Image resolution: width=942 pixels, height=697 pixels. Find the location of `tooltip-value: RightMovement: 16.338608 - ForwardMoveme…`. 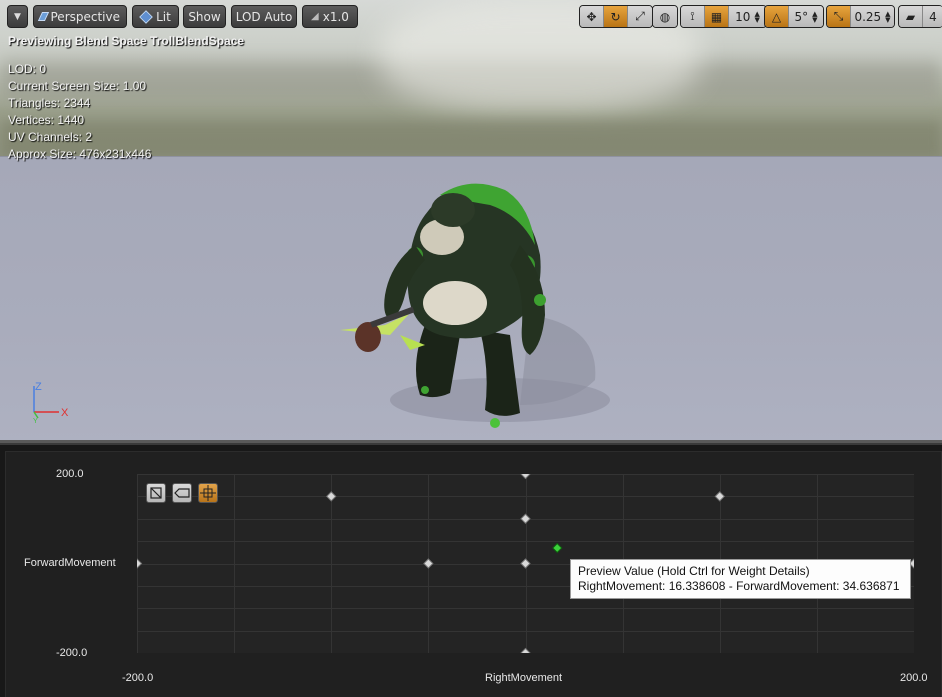

tooltip-value: RightMovement: 16.338608 - ForwardMoveme… is located at coordinates (739, 585).